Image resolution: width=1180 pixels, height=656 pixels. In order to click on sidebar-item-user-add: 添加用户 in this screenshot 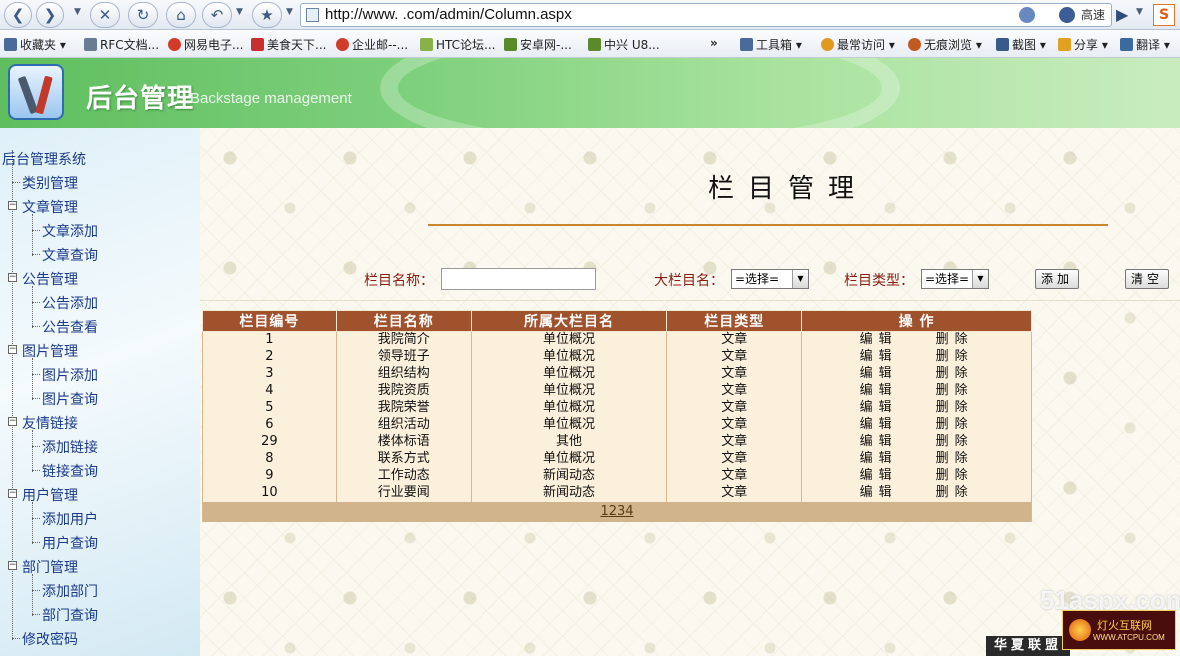, I will do `click(70, 519)`.